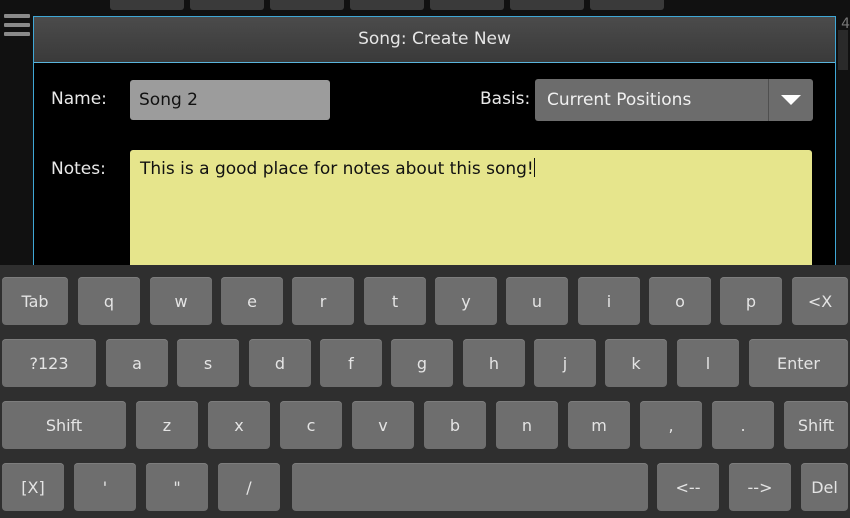 This screenshot has width=850, height=518. What do you see at coordinates (17, 26) in the screenshot?
I see `menu-icon` at bounding box center [17, 26].